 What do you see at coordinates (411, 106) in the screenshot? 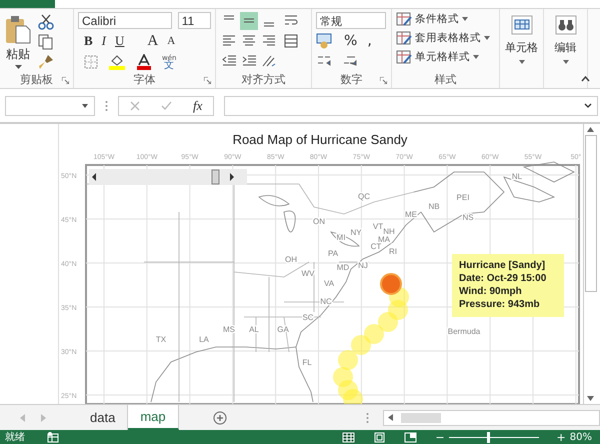
I see `formula-input` at bounding box center [411, 106].